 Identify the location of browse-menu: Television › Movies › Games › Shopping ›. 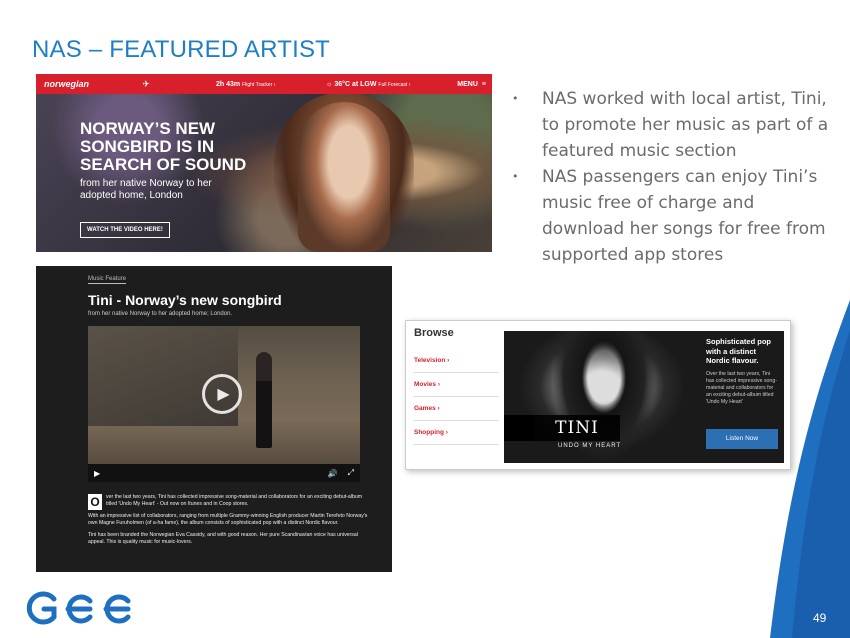
(456, 397).